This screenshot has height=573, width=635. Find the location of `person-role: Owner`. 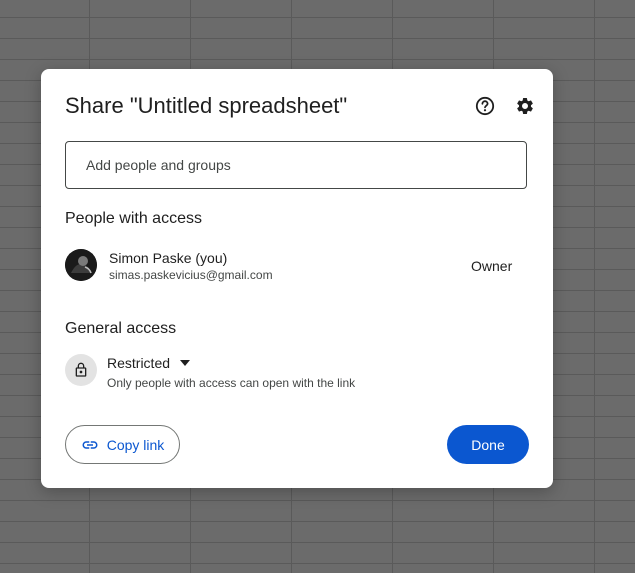

person-role: Owner is located at coordinates (492, 266).